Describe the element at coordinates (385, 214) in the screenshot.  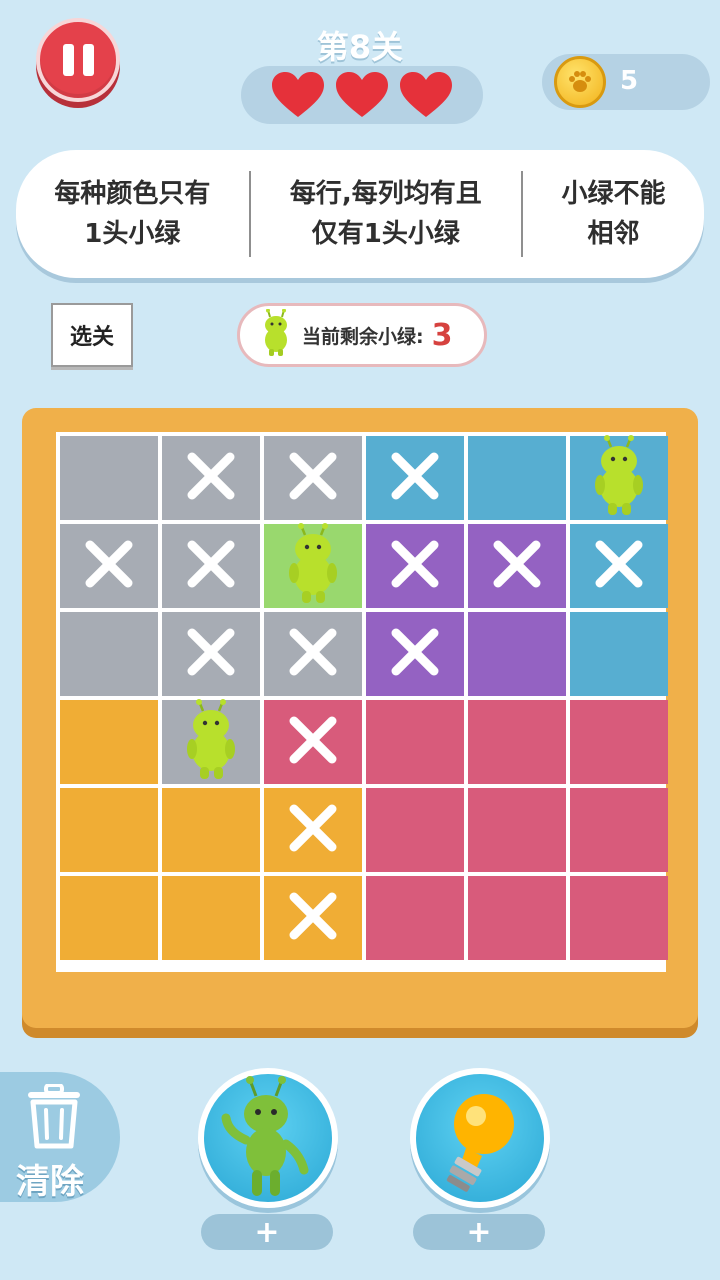
I see `rule-one-per-row-column: 每行,每列均有且 仅有1头小绿` at that location.